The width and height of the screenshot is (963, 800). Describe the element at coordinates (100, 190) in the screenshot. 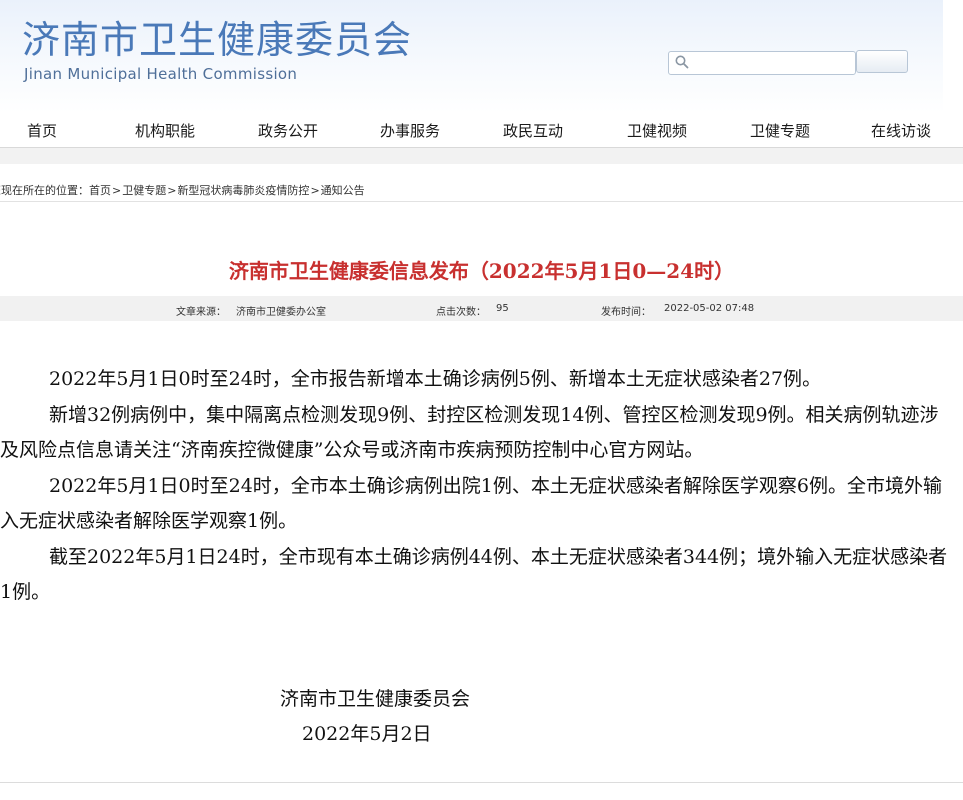

I see `breadcrumb-item-home: 首页` at that location.